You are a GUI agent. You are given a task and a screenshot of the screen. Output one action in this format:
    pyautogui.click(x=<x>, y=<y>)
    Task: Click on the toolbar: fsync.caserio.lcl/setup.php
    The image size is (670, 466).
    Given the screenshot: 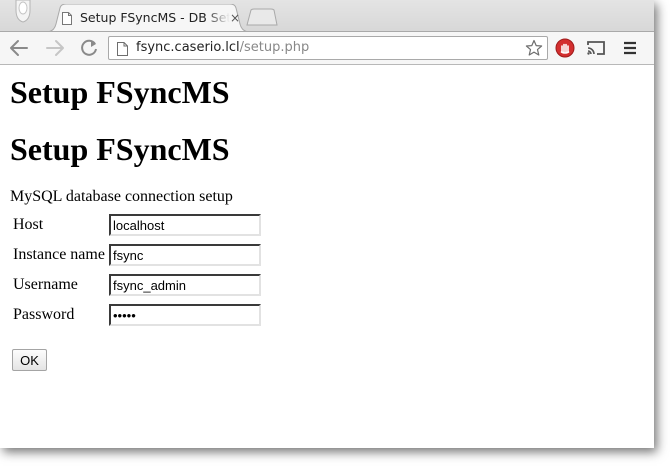 What is the action you would take?
    pyautogui.click(x=327, y=48)
    